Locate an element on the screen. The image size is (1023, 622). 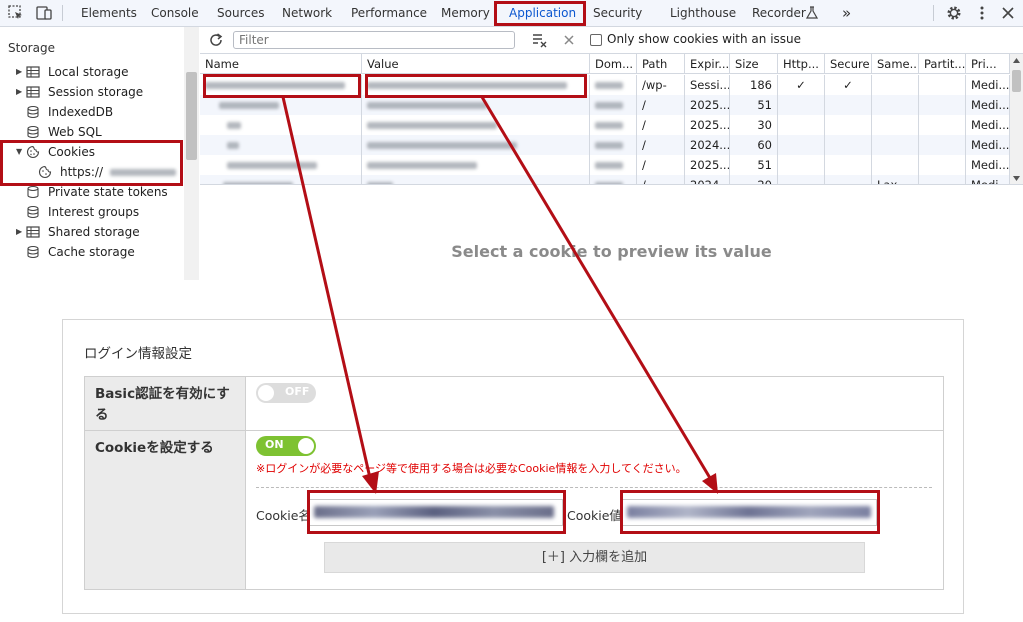
column-header-size: Size is located at coordinates (754, 64).